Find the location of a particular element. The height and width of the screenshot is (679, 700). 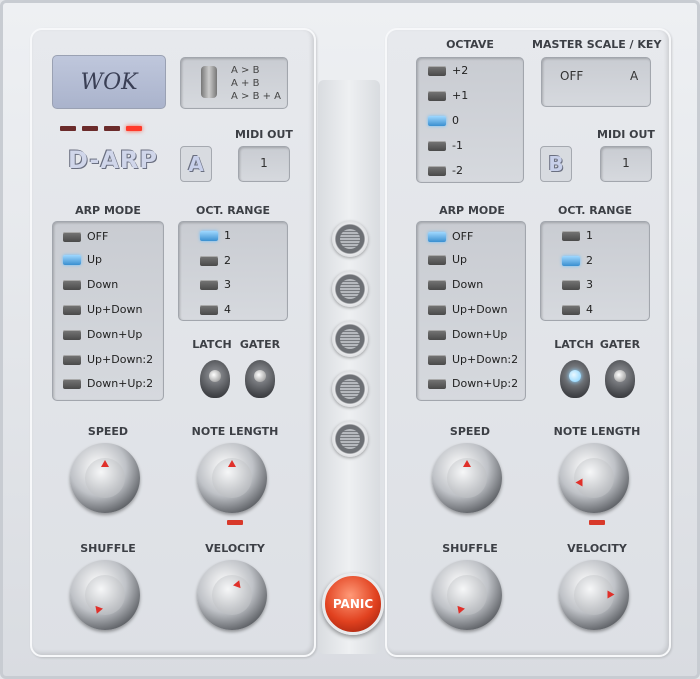

midi-out-b-field: 1 is located at coordinates (626, 164).